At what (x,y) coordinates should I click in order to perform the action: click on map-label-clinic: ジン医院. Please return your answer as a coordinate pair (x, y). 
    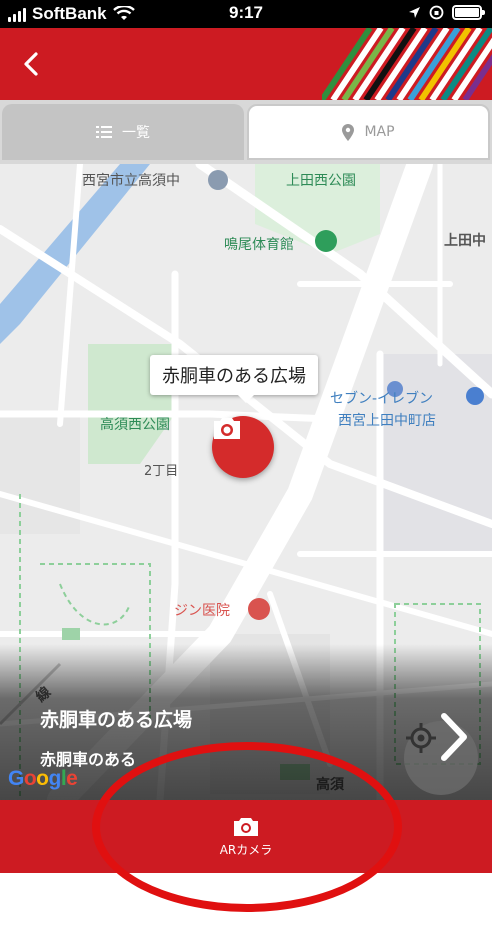
    Looking at the image, I should click on (202, 611).